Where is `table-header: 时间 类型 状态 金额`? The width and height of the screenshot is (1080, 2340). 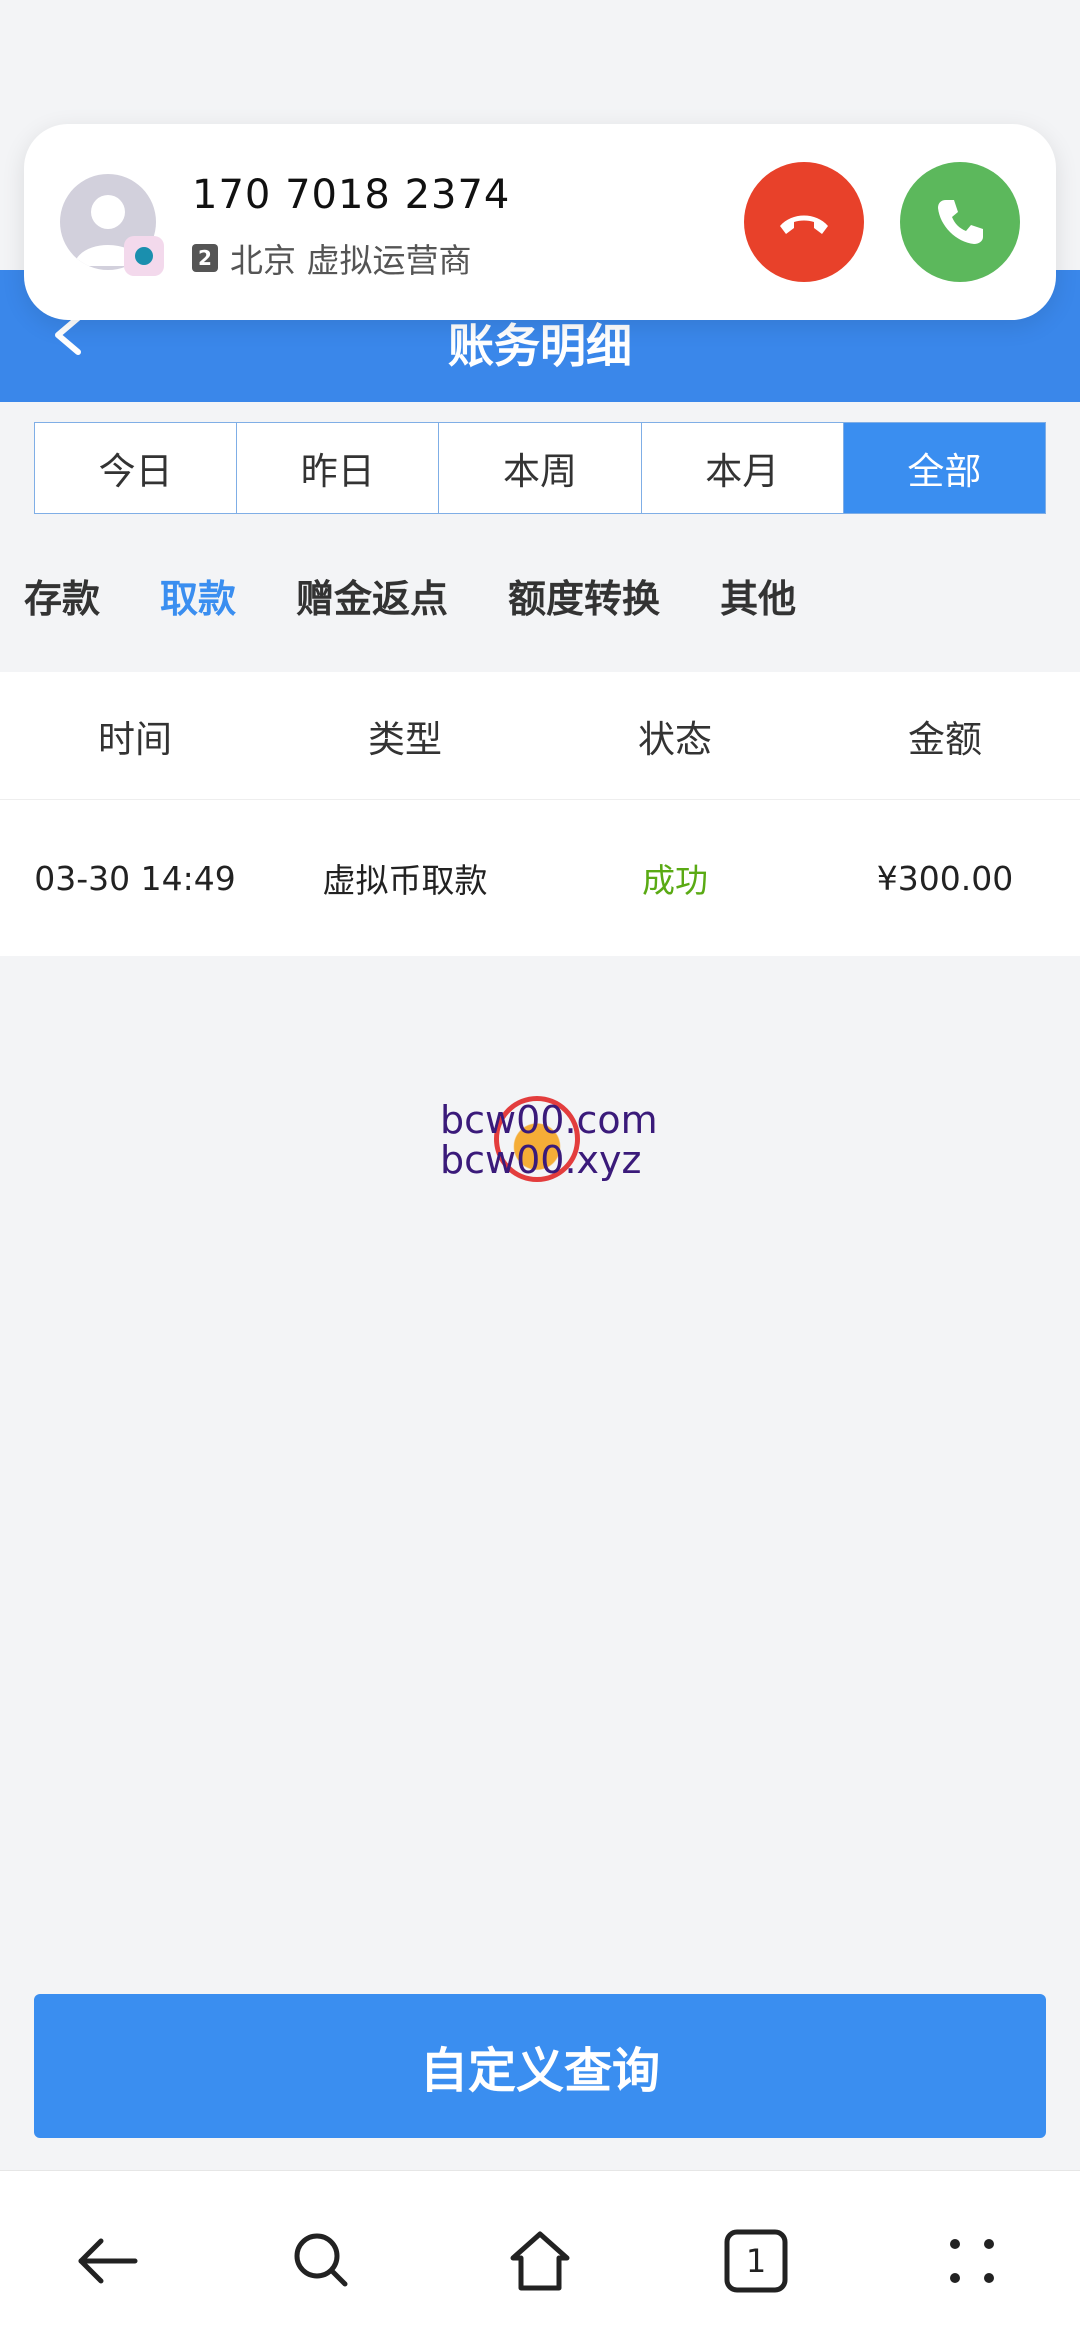
table-header: 时间 类型 状态 金额 is located at coordinates (540, 736).